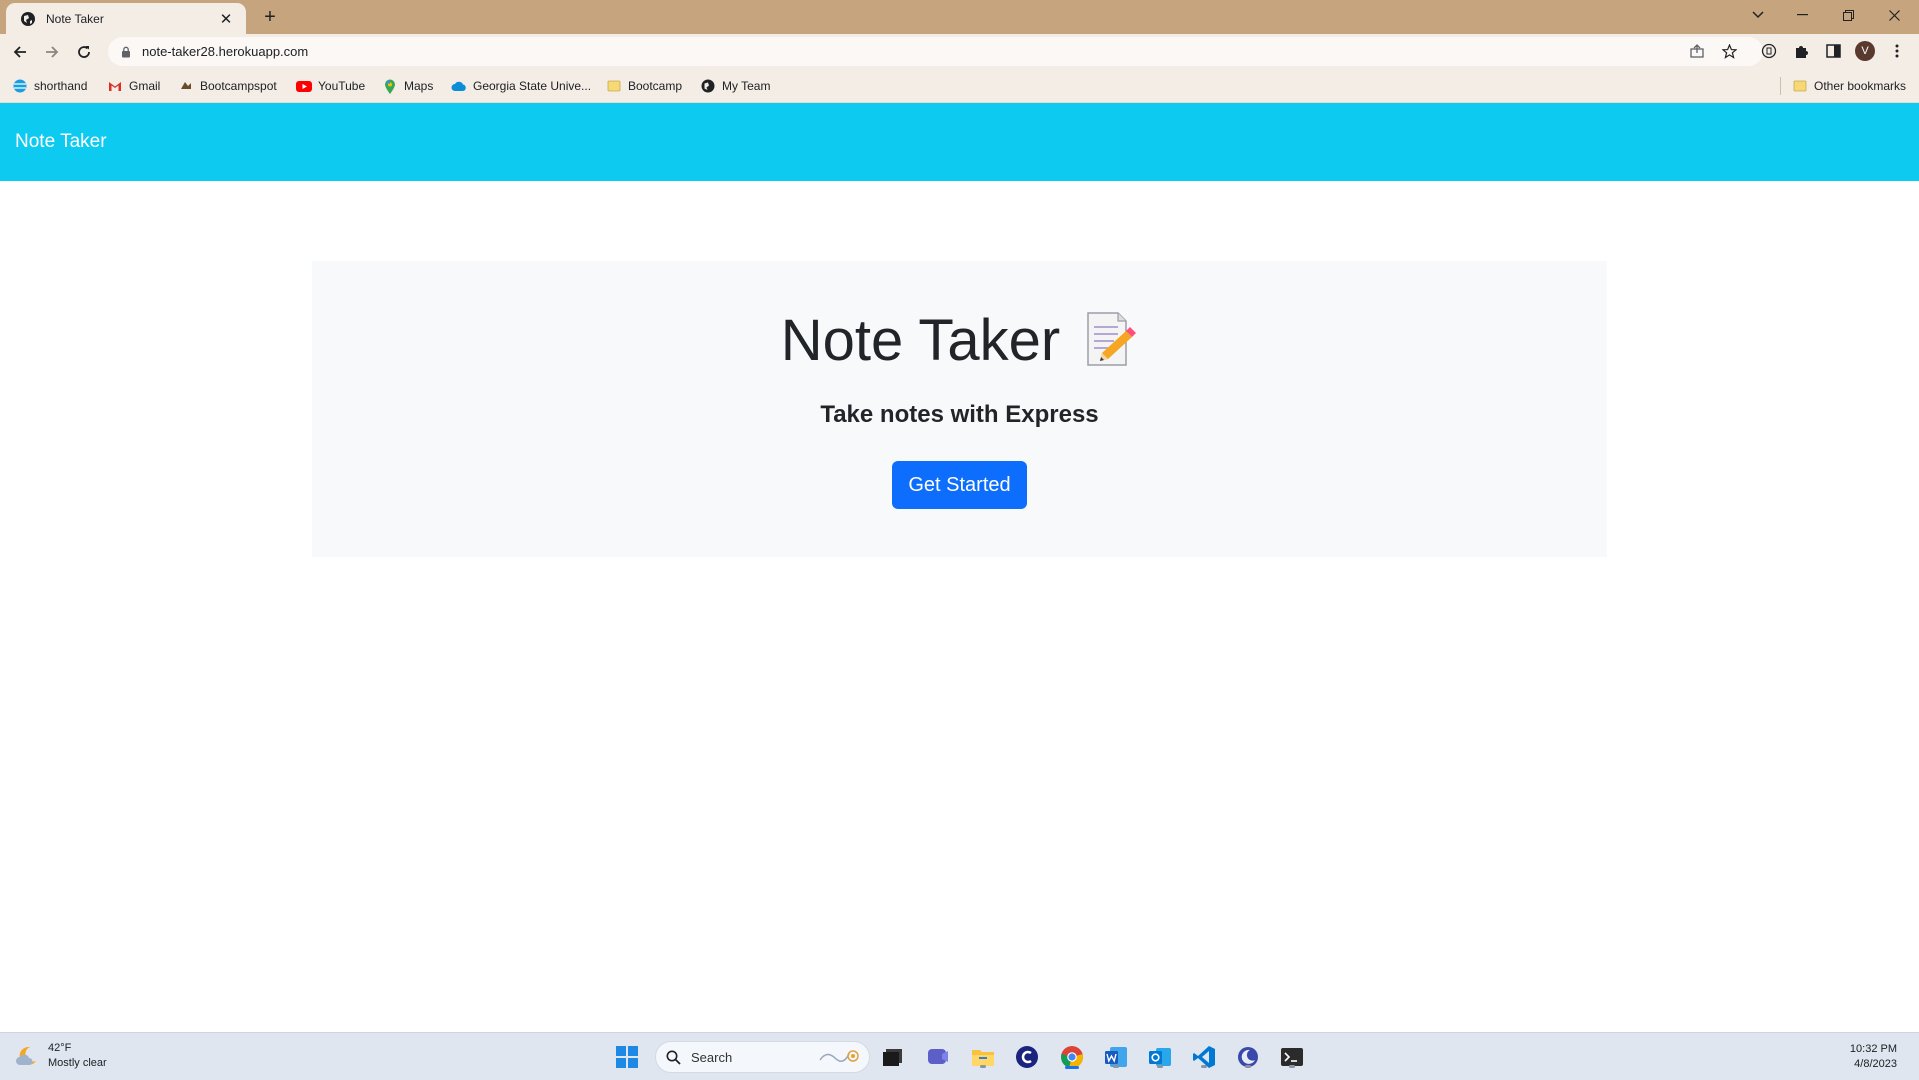 The height and width of the screenshot is (1080, 1919). What do you see at coordinates (959, 142) in the screenshot?
I see `app-navbar: Note Taker` at bounding box center [959, 142].